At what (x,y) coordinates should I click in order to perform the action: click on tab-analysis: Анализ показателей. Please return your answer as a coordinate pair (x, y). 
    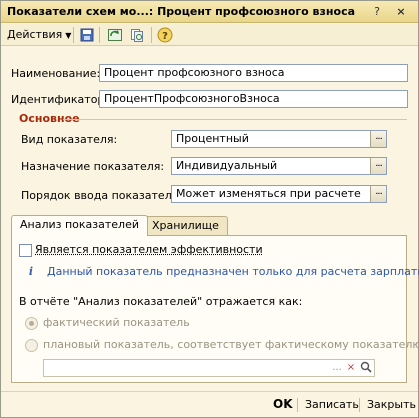
    Looking at the image, I should click on (80, 225).